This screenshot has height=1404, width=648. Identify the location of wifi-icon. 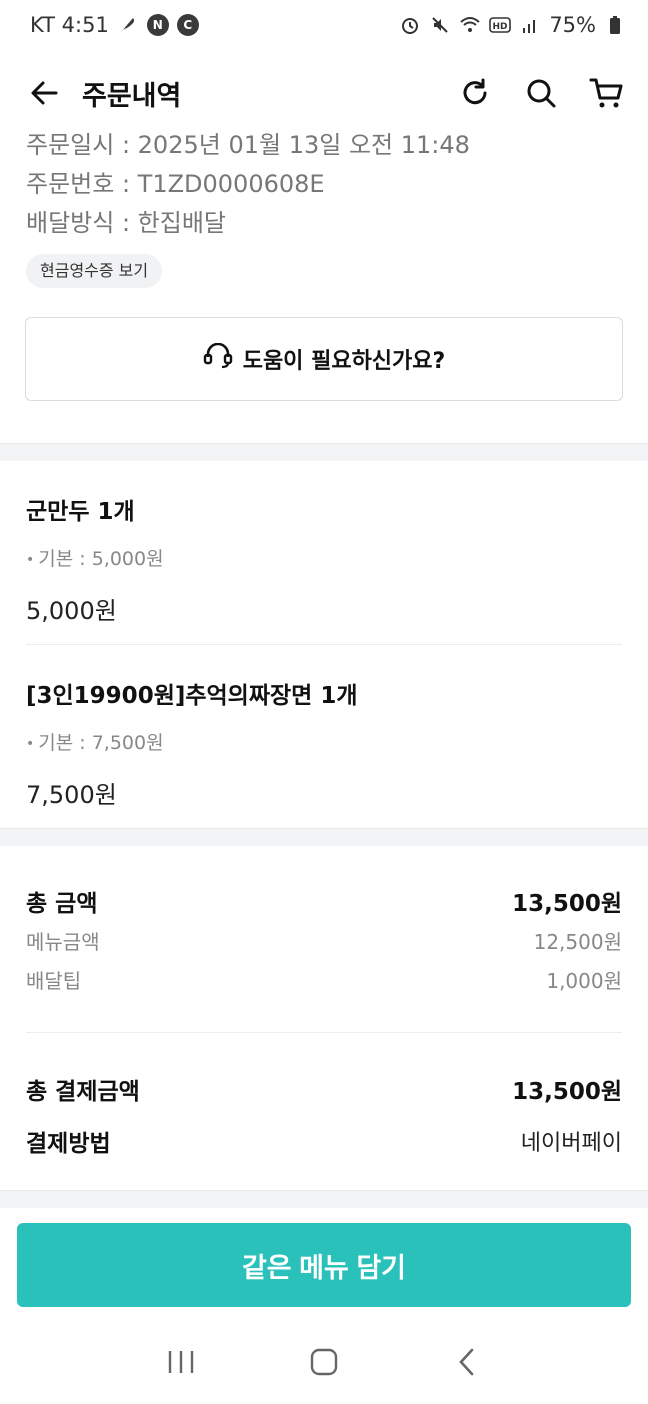
(470, 25).